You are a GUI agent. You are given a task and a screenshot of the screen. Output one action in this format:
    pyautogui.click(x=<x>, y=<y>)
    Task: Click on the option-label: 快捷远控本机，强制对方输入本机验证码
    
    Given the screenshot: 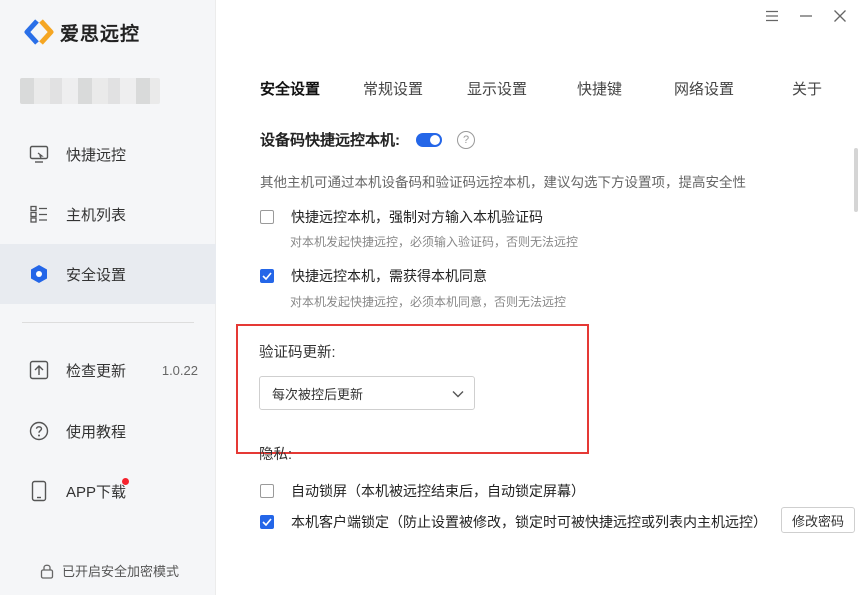 What is the action you would take?
    pyautogui.click(x=417, y=217)
    